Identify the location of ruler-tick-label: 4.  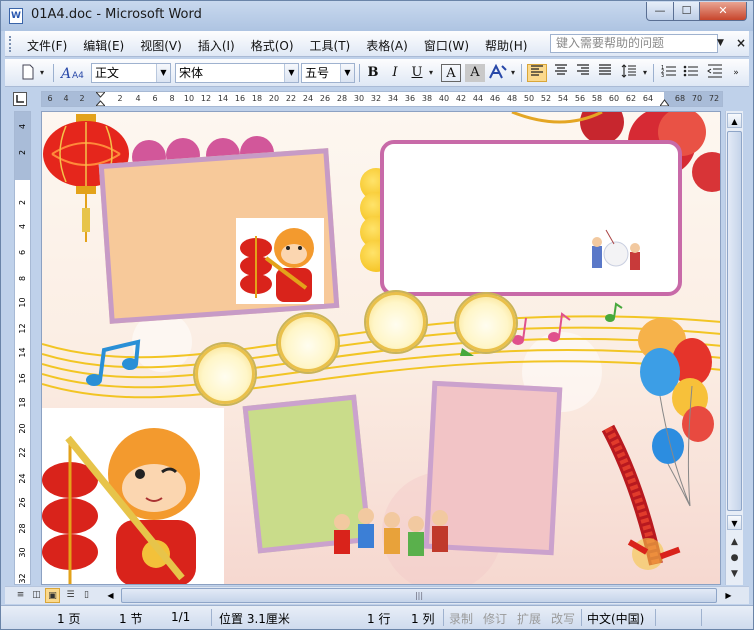
(66, 98).